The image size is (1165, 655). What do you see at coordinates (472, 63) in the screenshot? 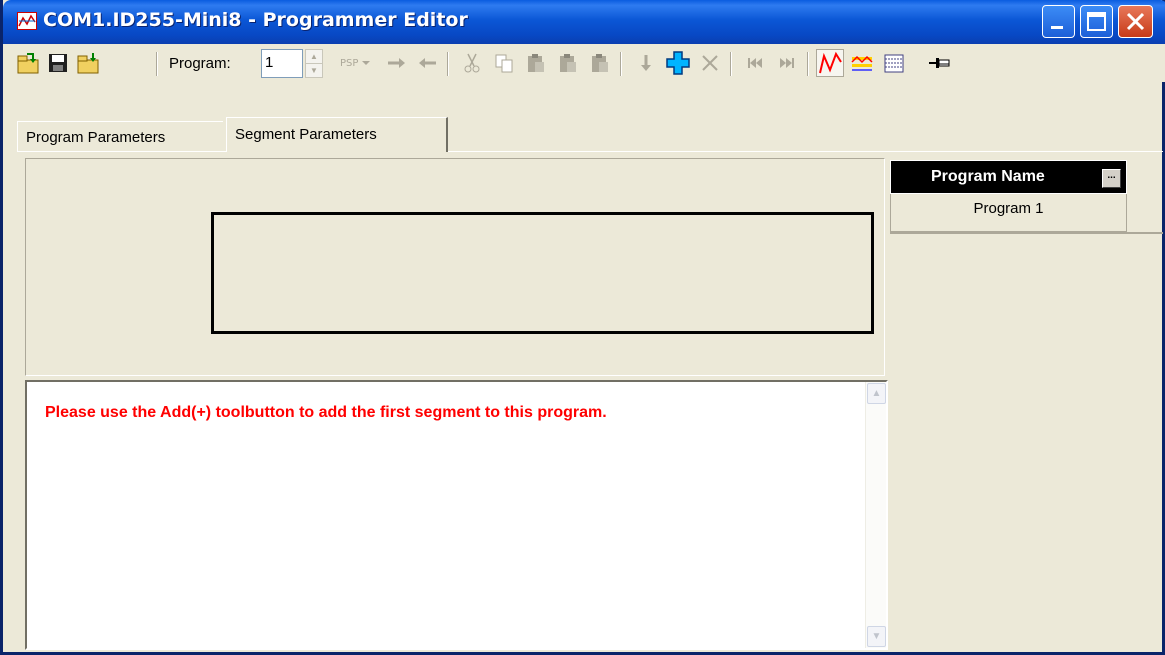
I see `cut-icon` at bounding box center [472, 63].